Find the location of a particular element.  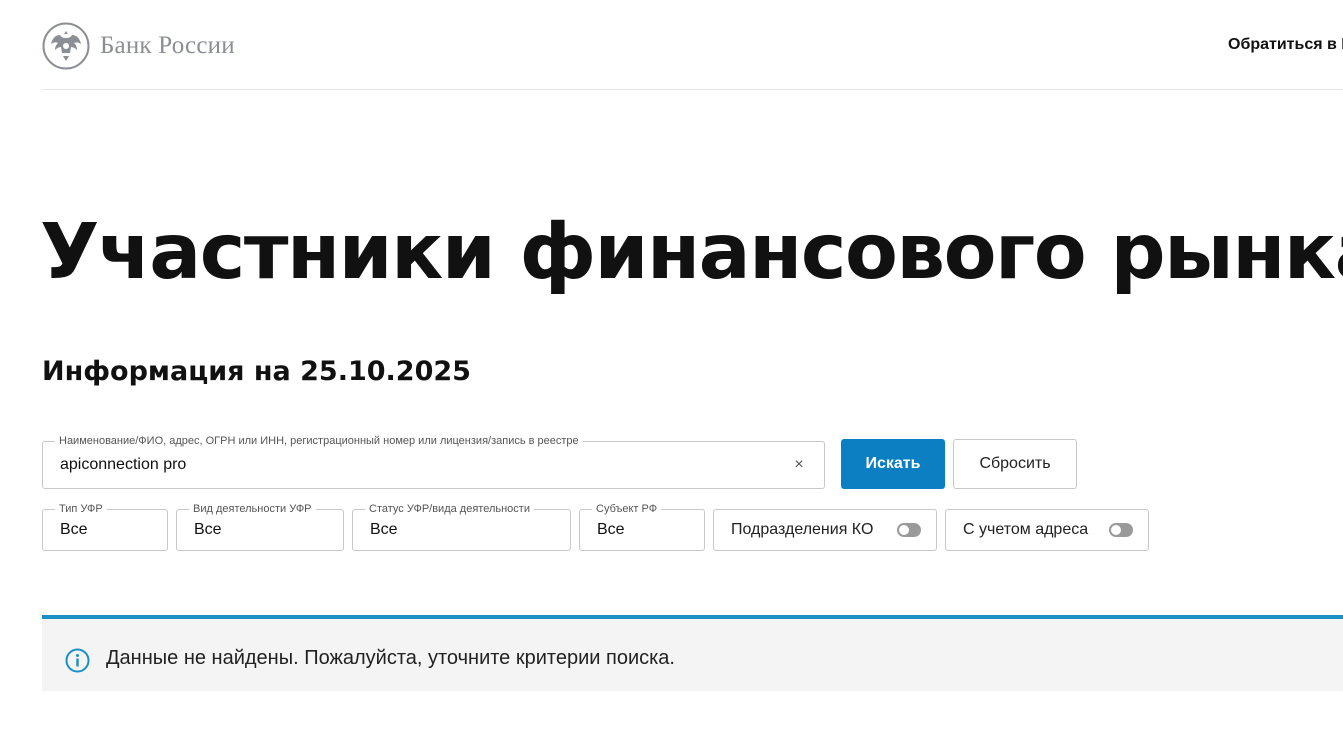

toggle-ko-divisions-label: Подразделения КО is located at coordinates (802, 529).